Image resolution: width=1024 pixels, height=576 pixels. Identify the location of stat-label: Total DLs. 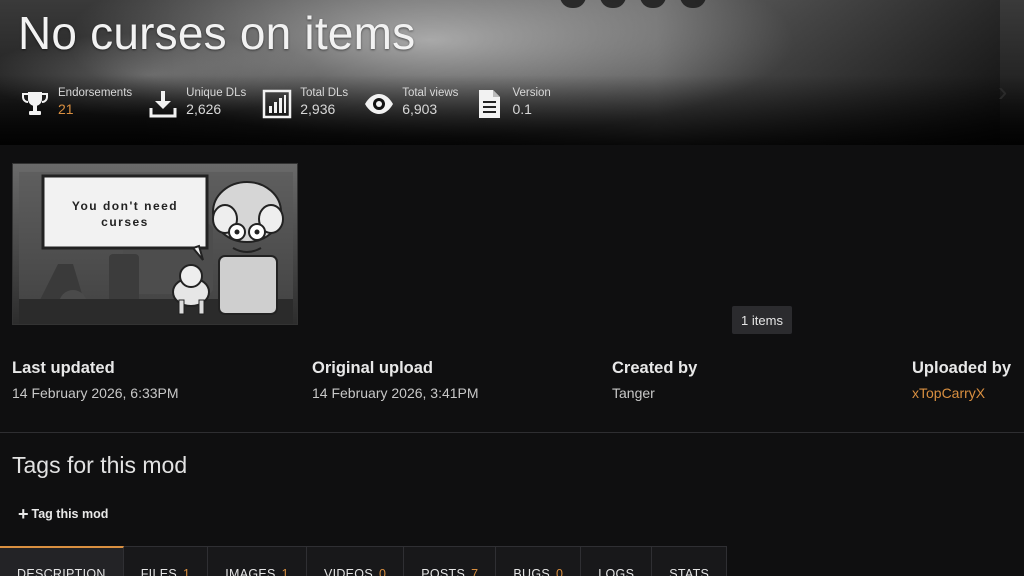
(324, 93).